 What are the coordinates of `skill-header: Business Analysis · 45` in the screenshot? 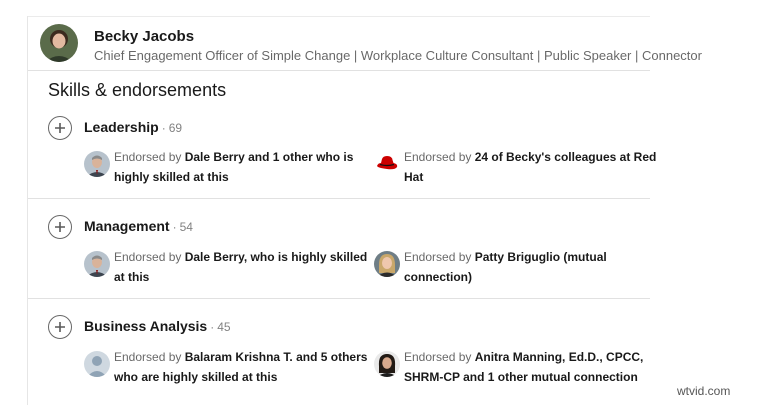 It's located at (157, 327).